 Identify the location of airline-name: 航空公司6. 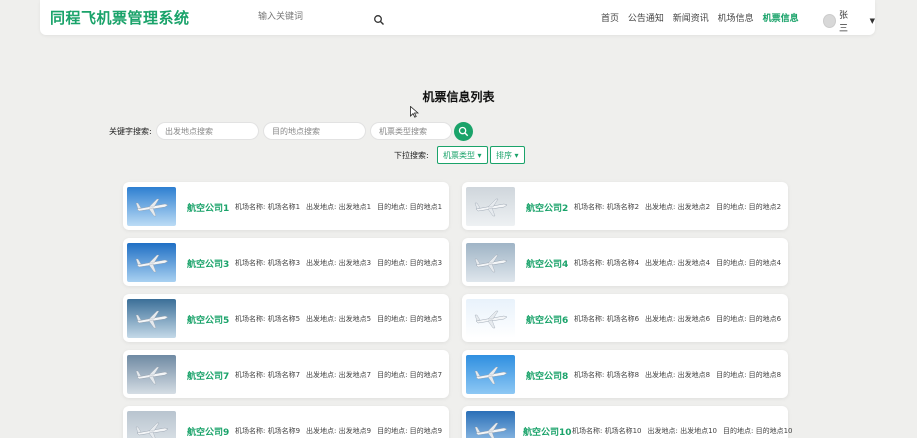
(547, 319).